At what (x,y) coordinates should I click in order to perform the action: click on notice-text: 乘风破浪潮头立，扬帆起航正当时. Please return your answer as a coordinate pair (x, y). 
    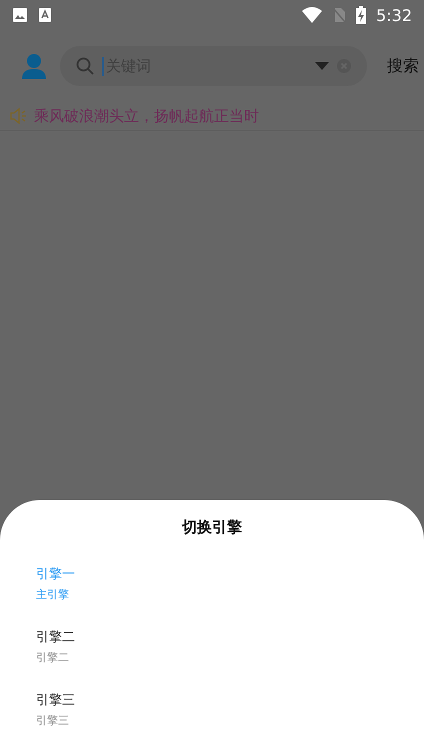
    Looking at the image, I should click on (146, 116).